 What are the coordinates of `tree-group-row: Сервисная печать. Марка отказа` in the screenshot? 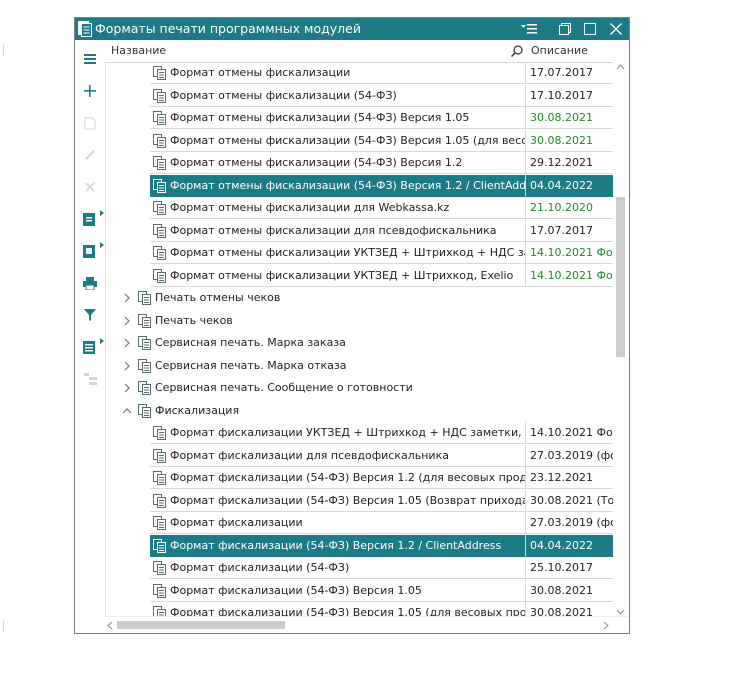 It's located at (359, 366).